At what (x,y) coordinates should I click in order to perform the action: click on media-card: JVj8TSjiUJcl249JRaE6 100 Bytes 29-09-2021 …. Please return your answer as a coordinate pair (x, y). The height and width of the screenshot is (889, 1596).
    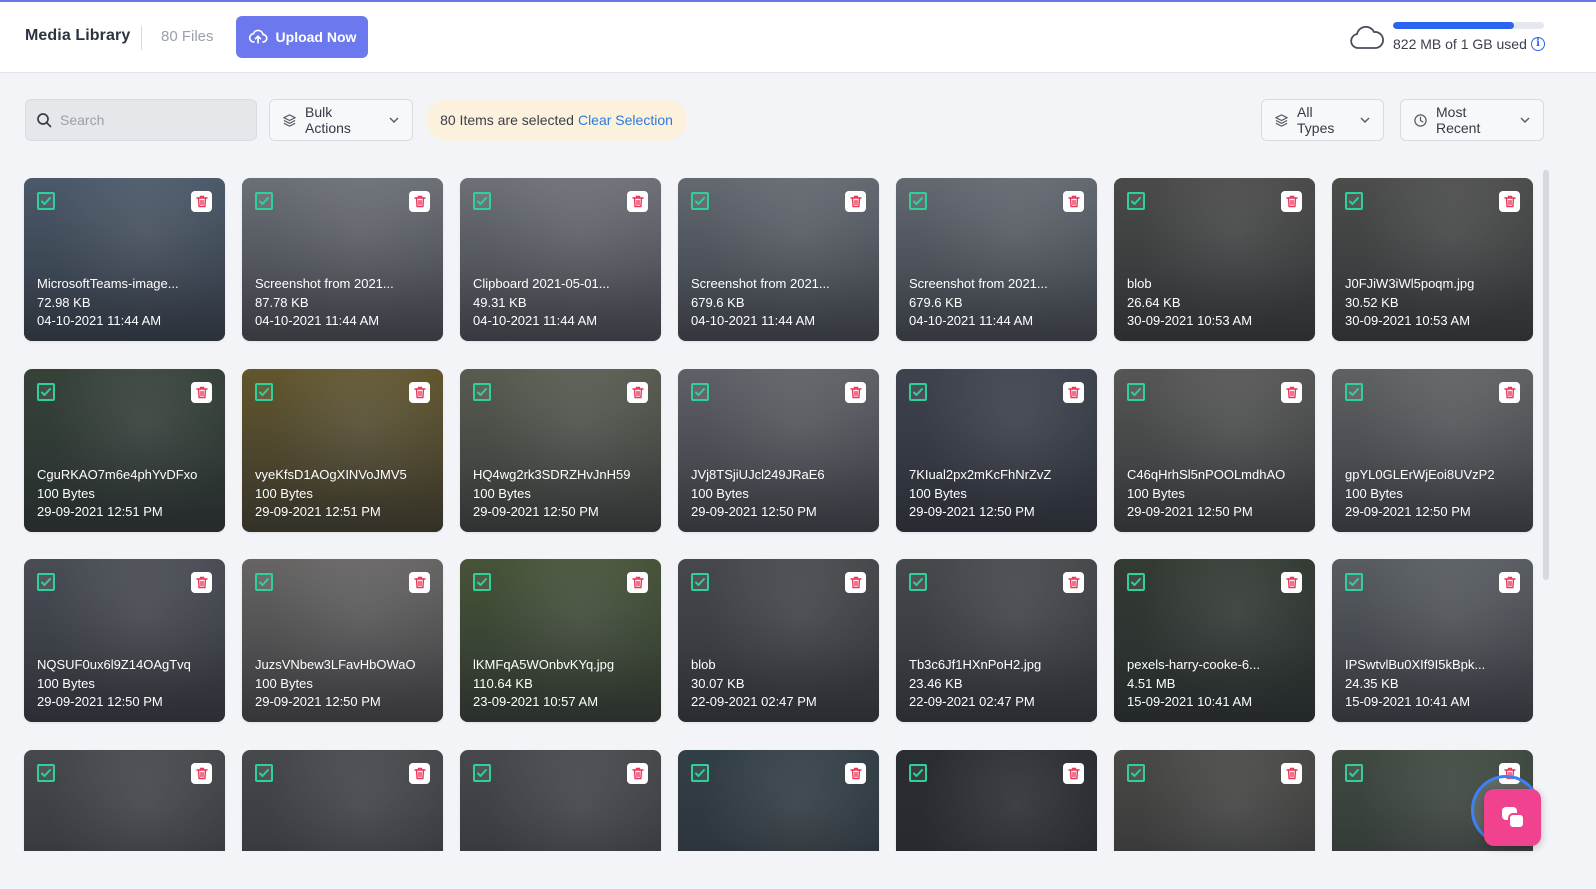
    Looking at the image, I should click on (778, 450).